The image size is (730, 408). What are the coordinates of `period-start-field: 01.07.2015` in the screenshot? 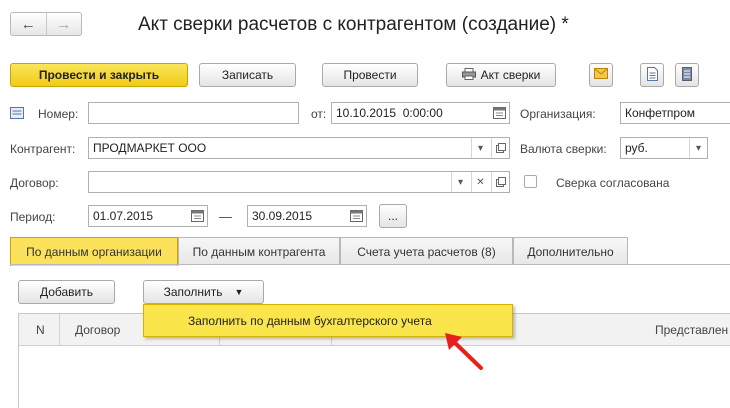 It's located at (148, 216).